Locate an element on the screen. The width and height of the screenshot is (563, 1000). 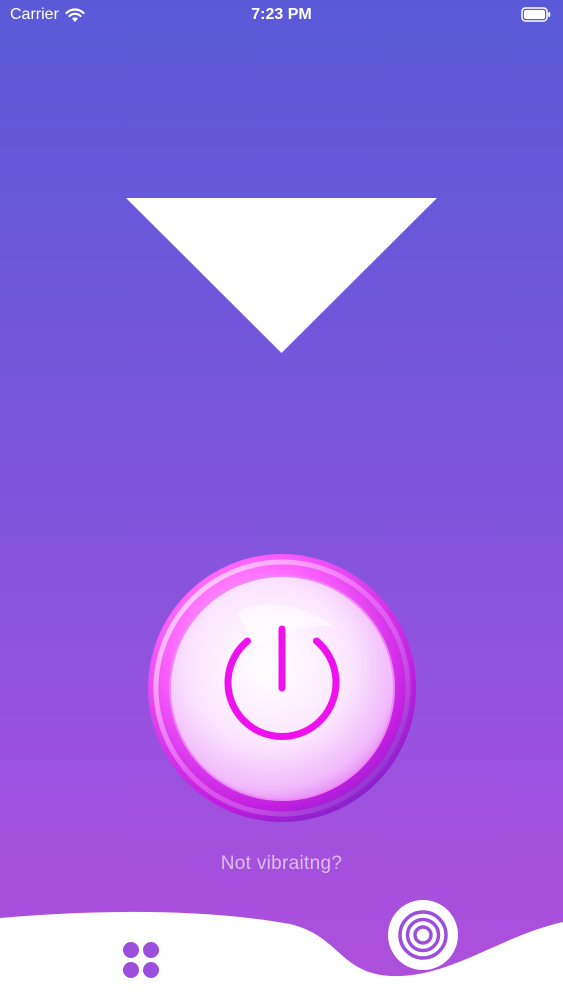
concentric-circles-icon is located at coordinates (423, 935).